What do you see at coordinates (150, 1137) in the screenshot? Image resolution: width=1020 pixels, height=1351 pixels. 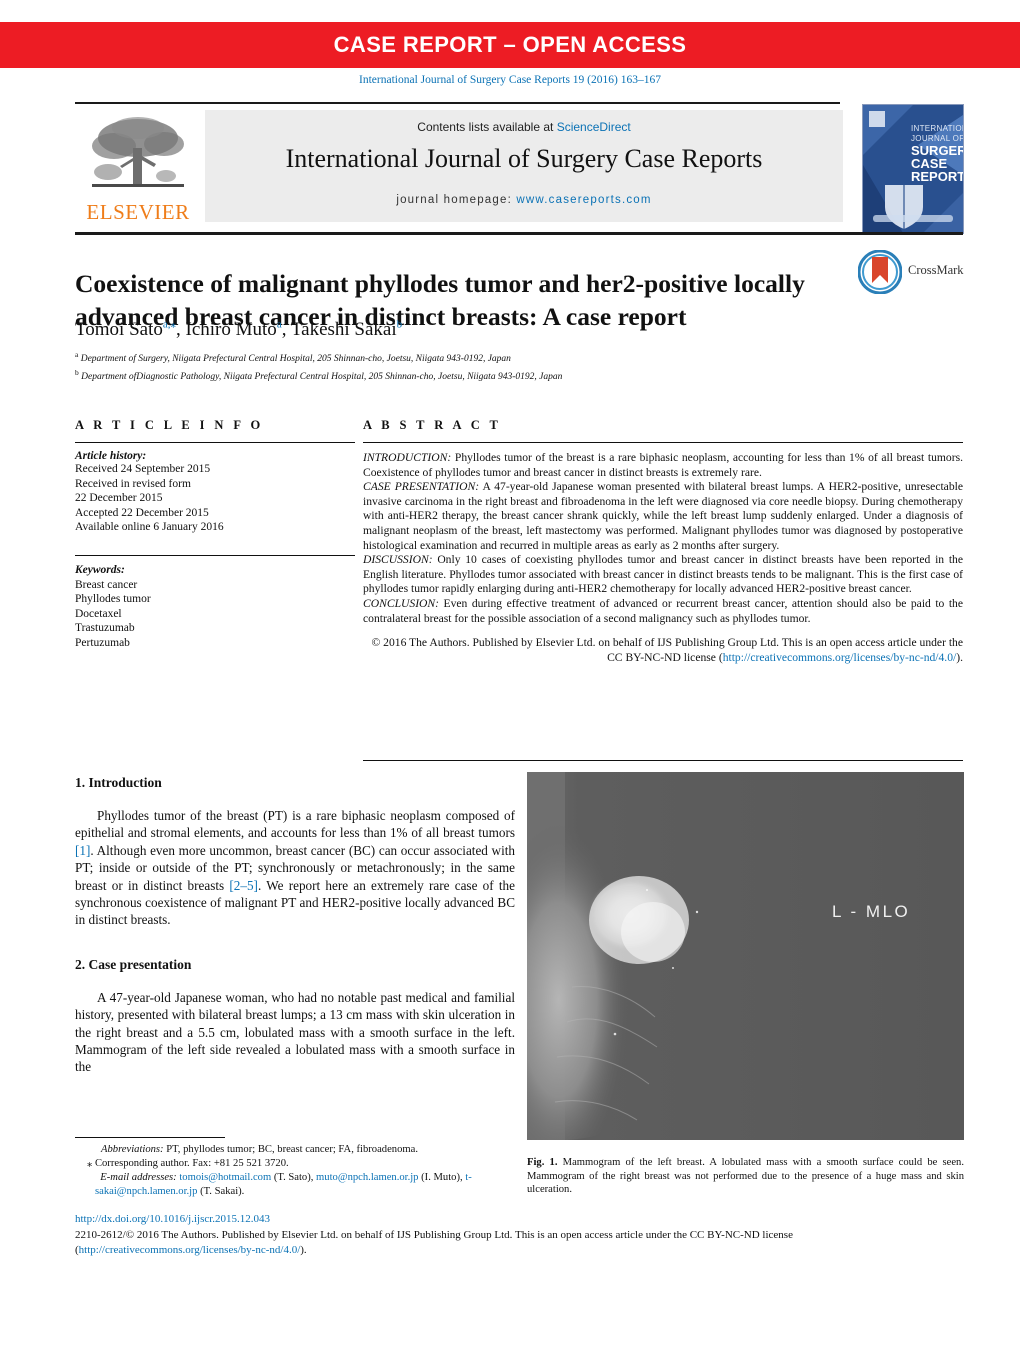 I see `footnote-rule` at bounding box center [150, 1137].